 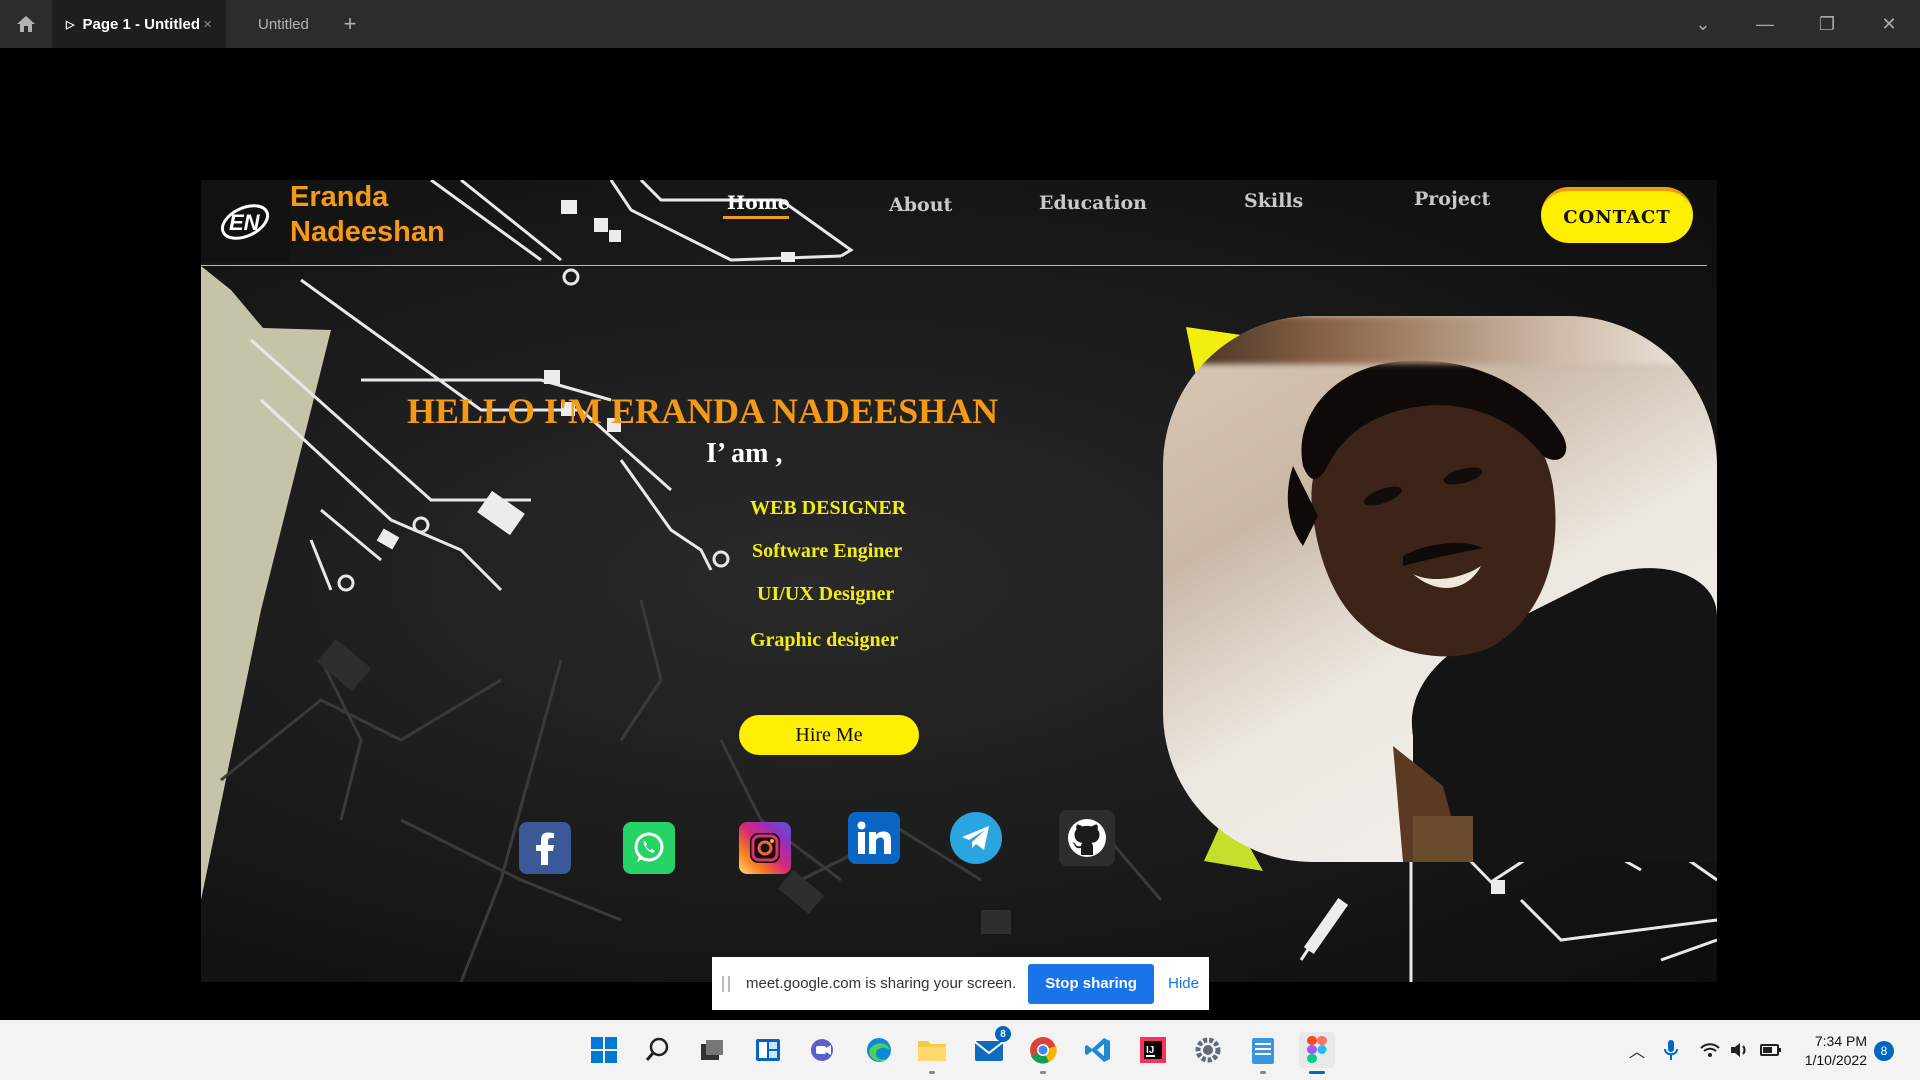 I want to click on battery-icon, so click(x=1771, y=1050).